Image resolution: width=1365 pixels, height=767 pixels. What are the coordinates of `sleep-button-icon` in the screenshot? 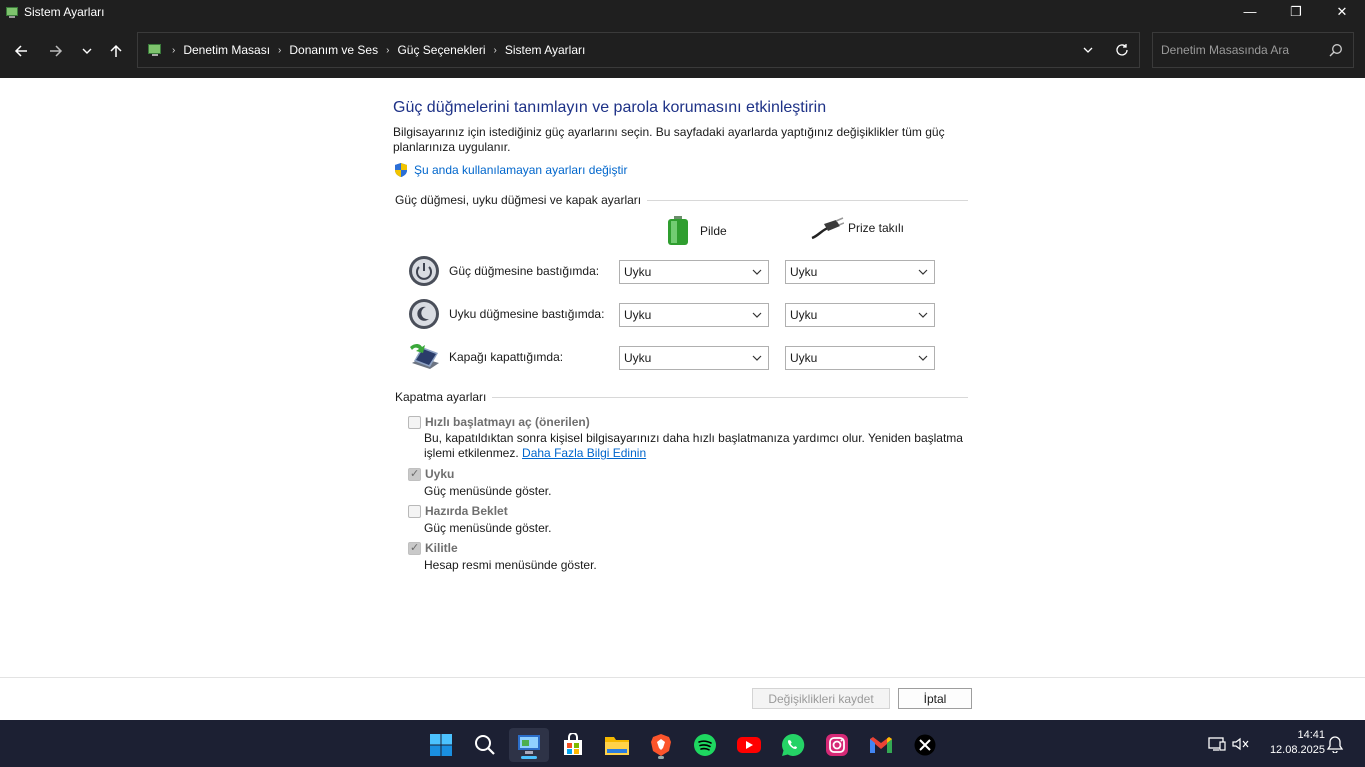 It's located at (424, 314).